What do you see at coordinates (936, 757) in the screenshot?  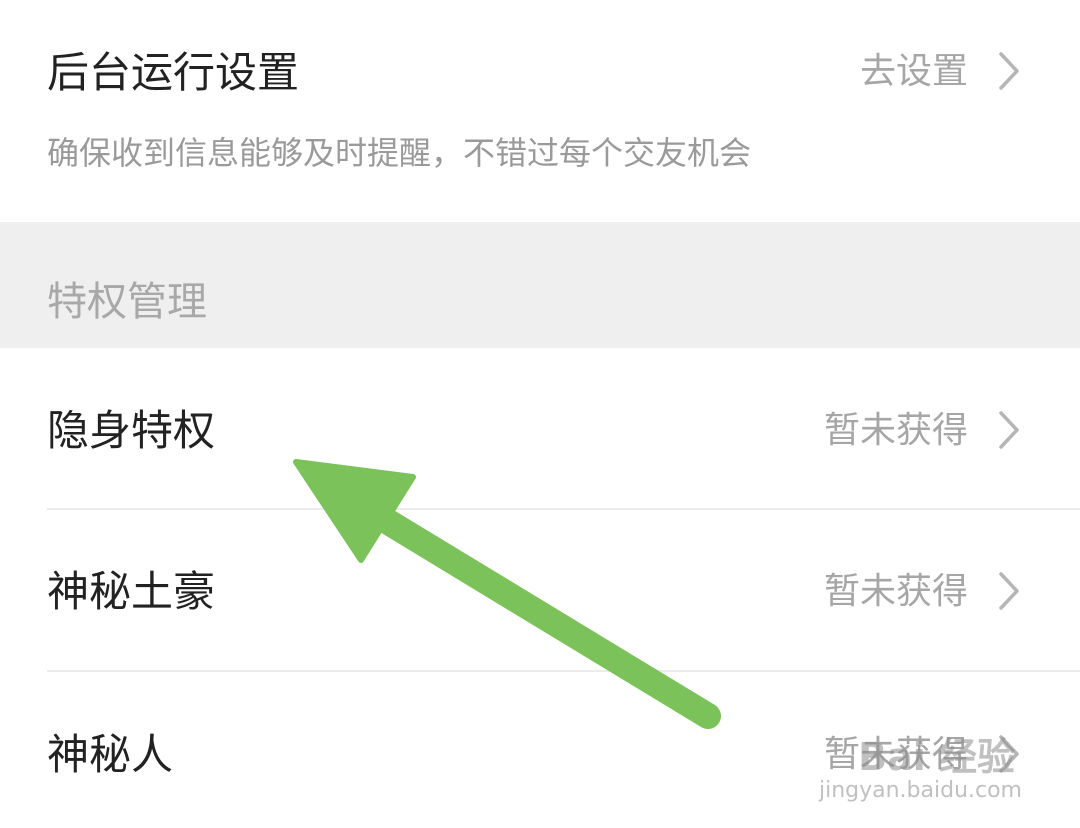 I see `watermark-logo: Bai 经验` at bounding box center [936, 757].